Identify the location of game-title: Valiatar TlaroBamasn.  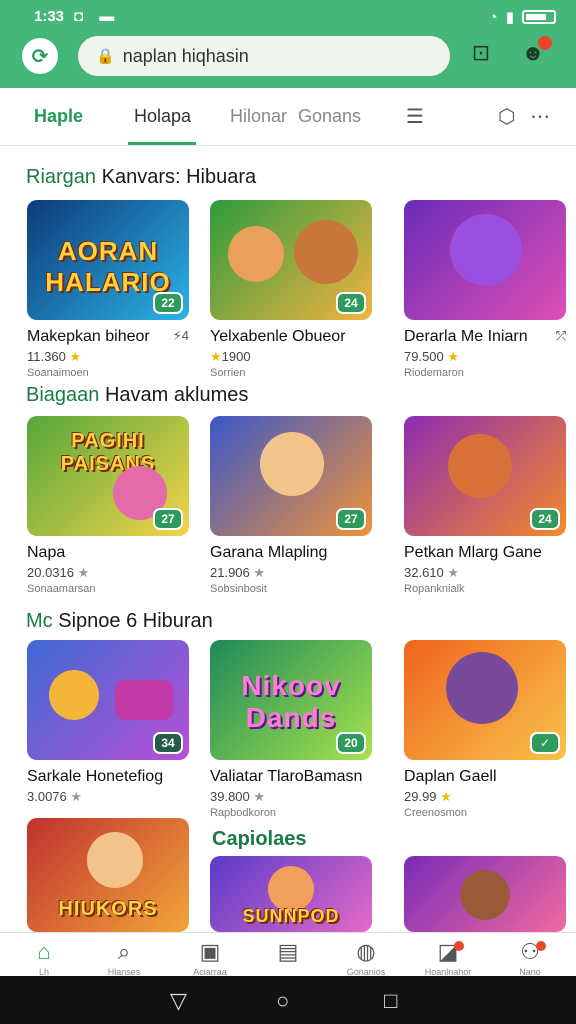
(286, 776).